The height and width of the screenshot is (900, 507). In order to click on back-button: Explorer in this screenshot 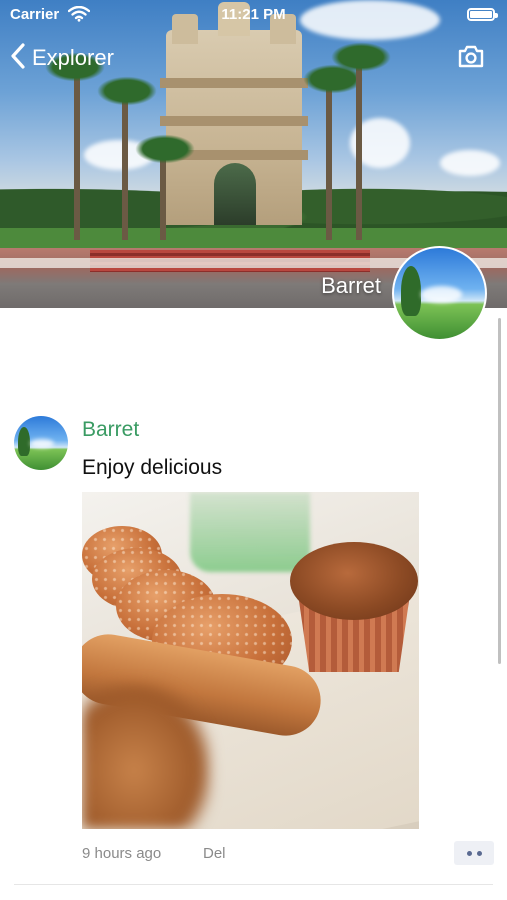, I will do `click(62, 58)`.